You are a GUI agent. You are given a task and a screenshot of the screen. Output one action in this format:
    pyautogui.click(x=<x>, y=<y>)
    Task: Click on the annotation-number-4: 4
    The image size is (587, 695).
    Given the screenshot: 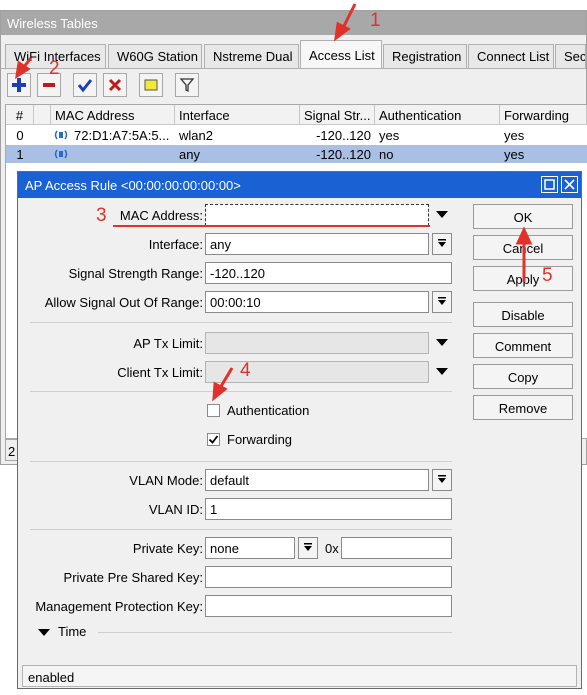 What is the action you would take?
    pyautogui.click(x=245, y=370)
    